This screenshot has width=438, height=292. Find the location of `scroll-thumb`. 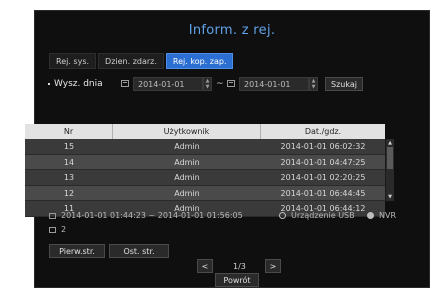

scroll-thumb is located at coordinates (390, 158).